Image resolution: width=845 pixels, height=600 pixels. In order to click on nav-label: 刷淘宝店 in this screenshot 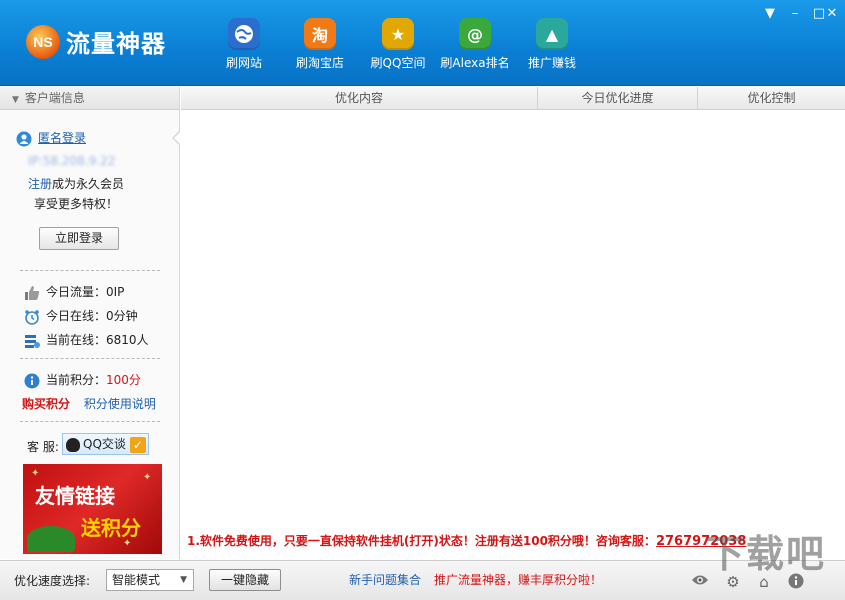, I will do `click(319, 63)`.